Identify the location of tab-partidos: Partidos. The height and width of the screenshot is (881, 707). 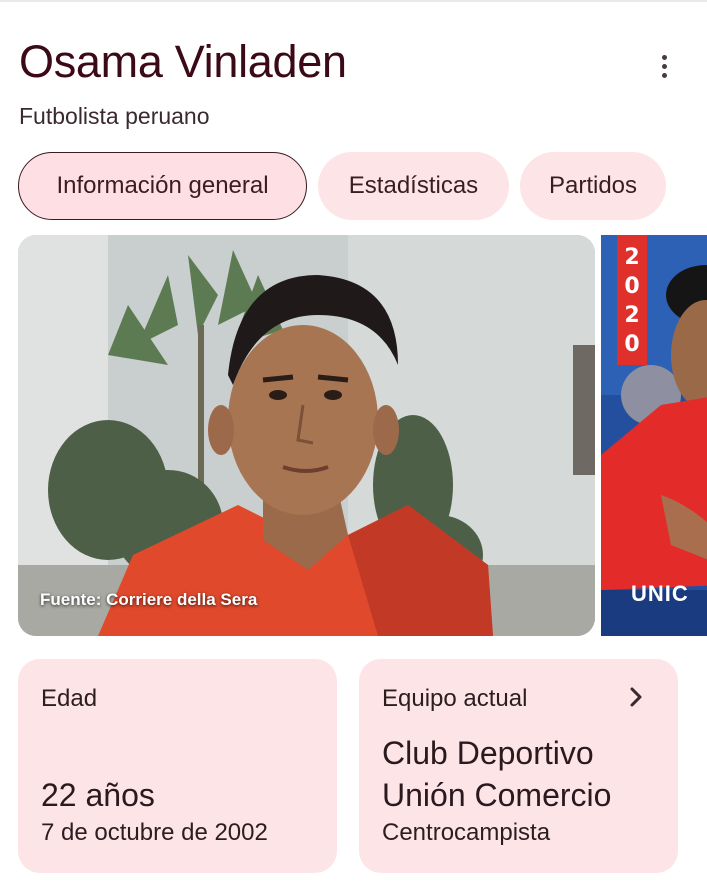
(593, 186).